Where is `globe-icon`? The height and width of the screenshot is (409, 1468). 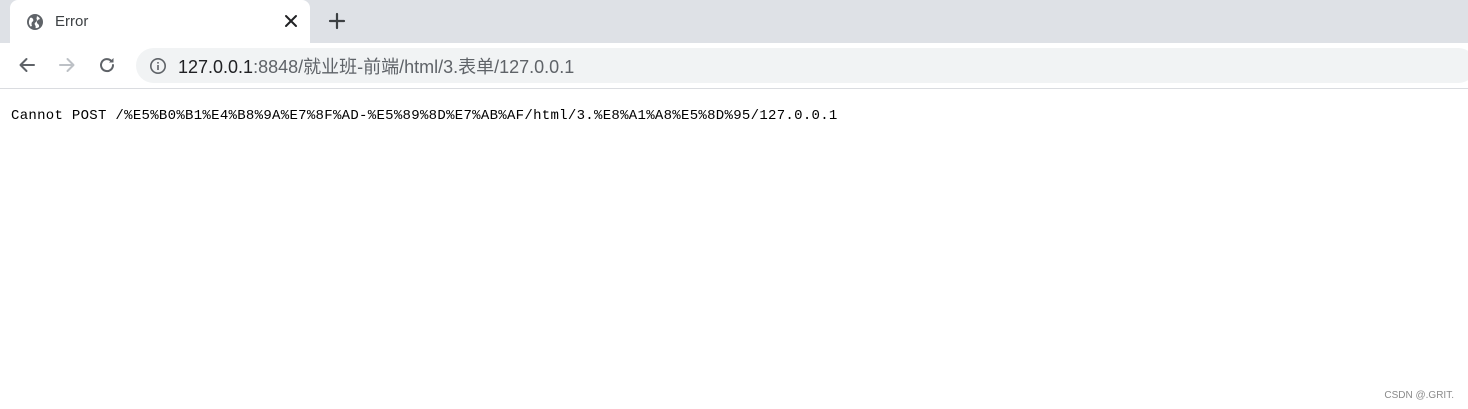
globe-icon is located at coordinates (35, 22).